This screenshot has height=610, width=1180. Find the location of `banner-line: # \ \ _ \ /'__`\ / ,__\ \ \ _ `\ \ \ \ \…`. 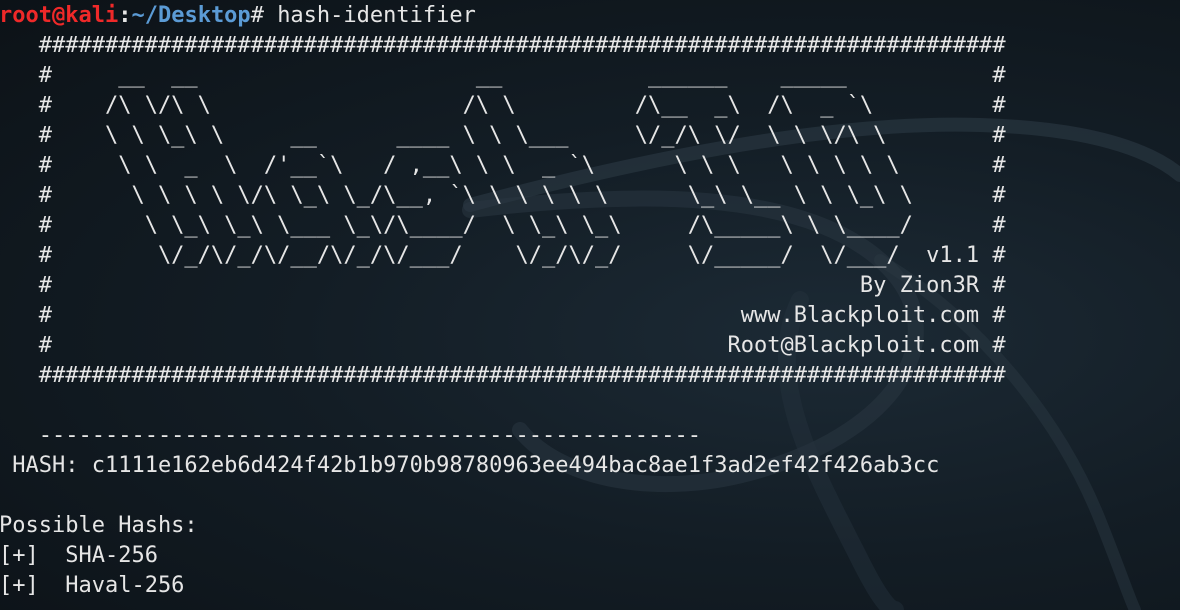

banner-line: # \ \ _ \ /'__`\ / ,__\ \ \ _ `\ \ \ \ \… is located at coordinates (503, 165).